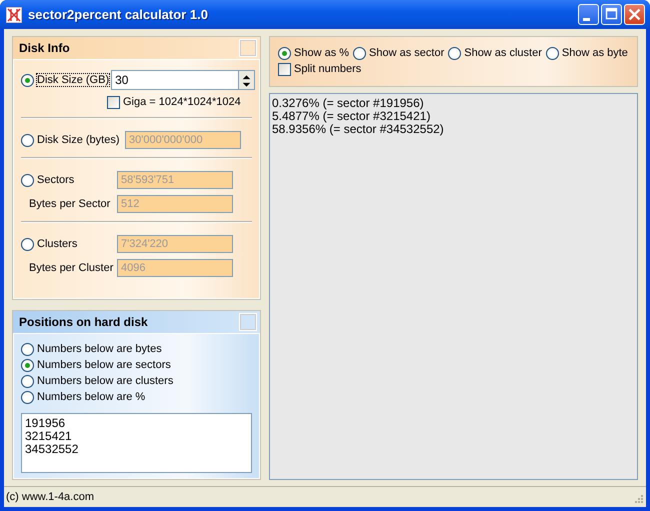  I want to click on field-label: Bytes per Cluster, so click(71, 268).